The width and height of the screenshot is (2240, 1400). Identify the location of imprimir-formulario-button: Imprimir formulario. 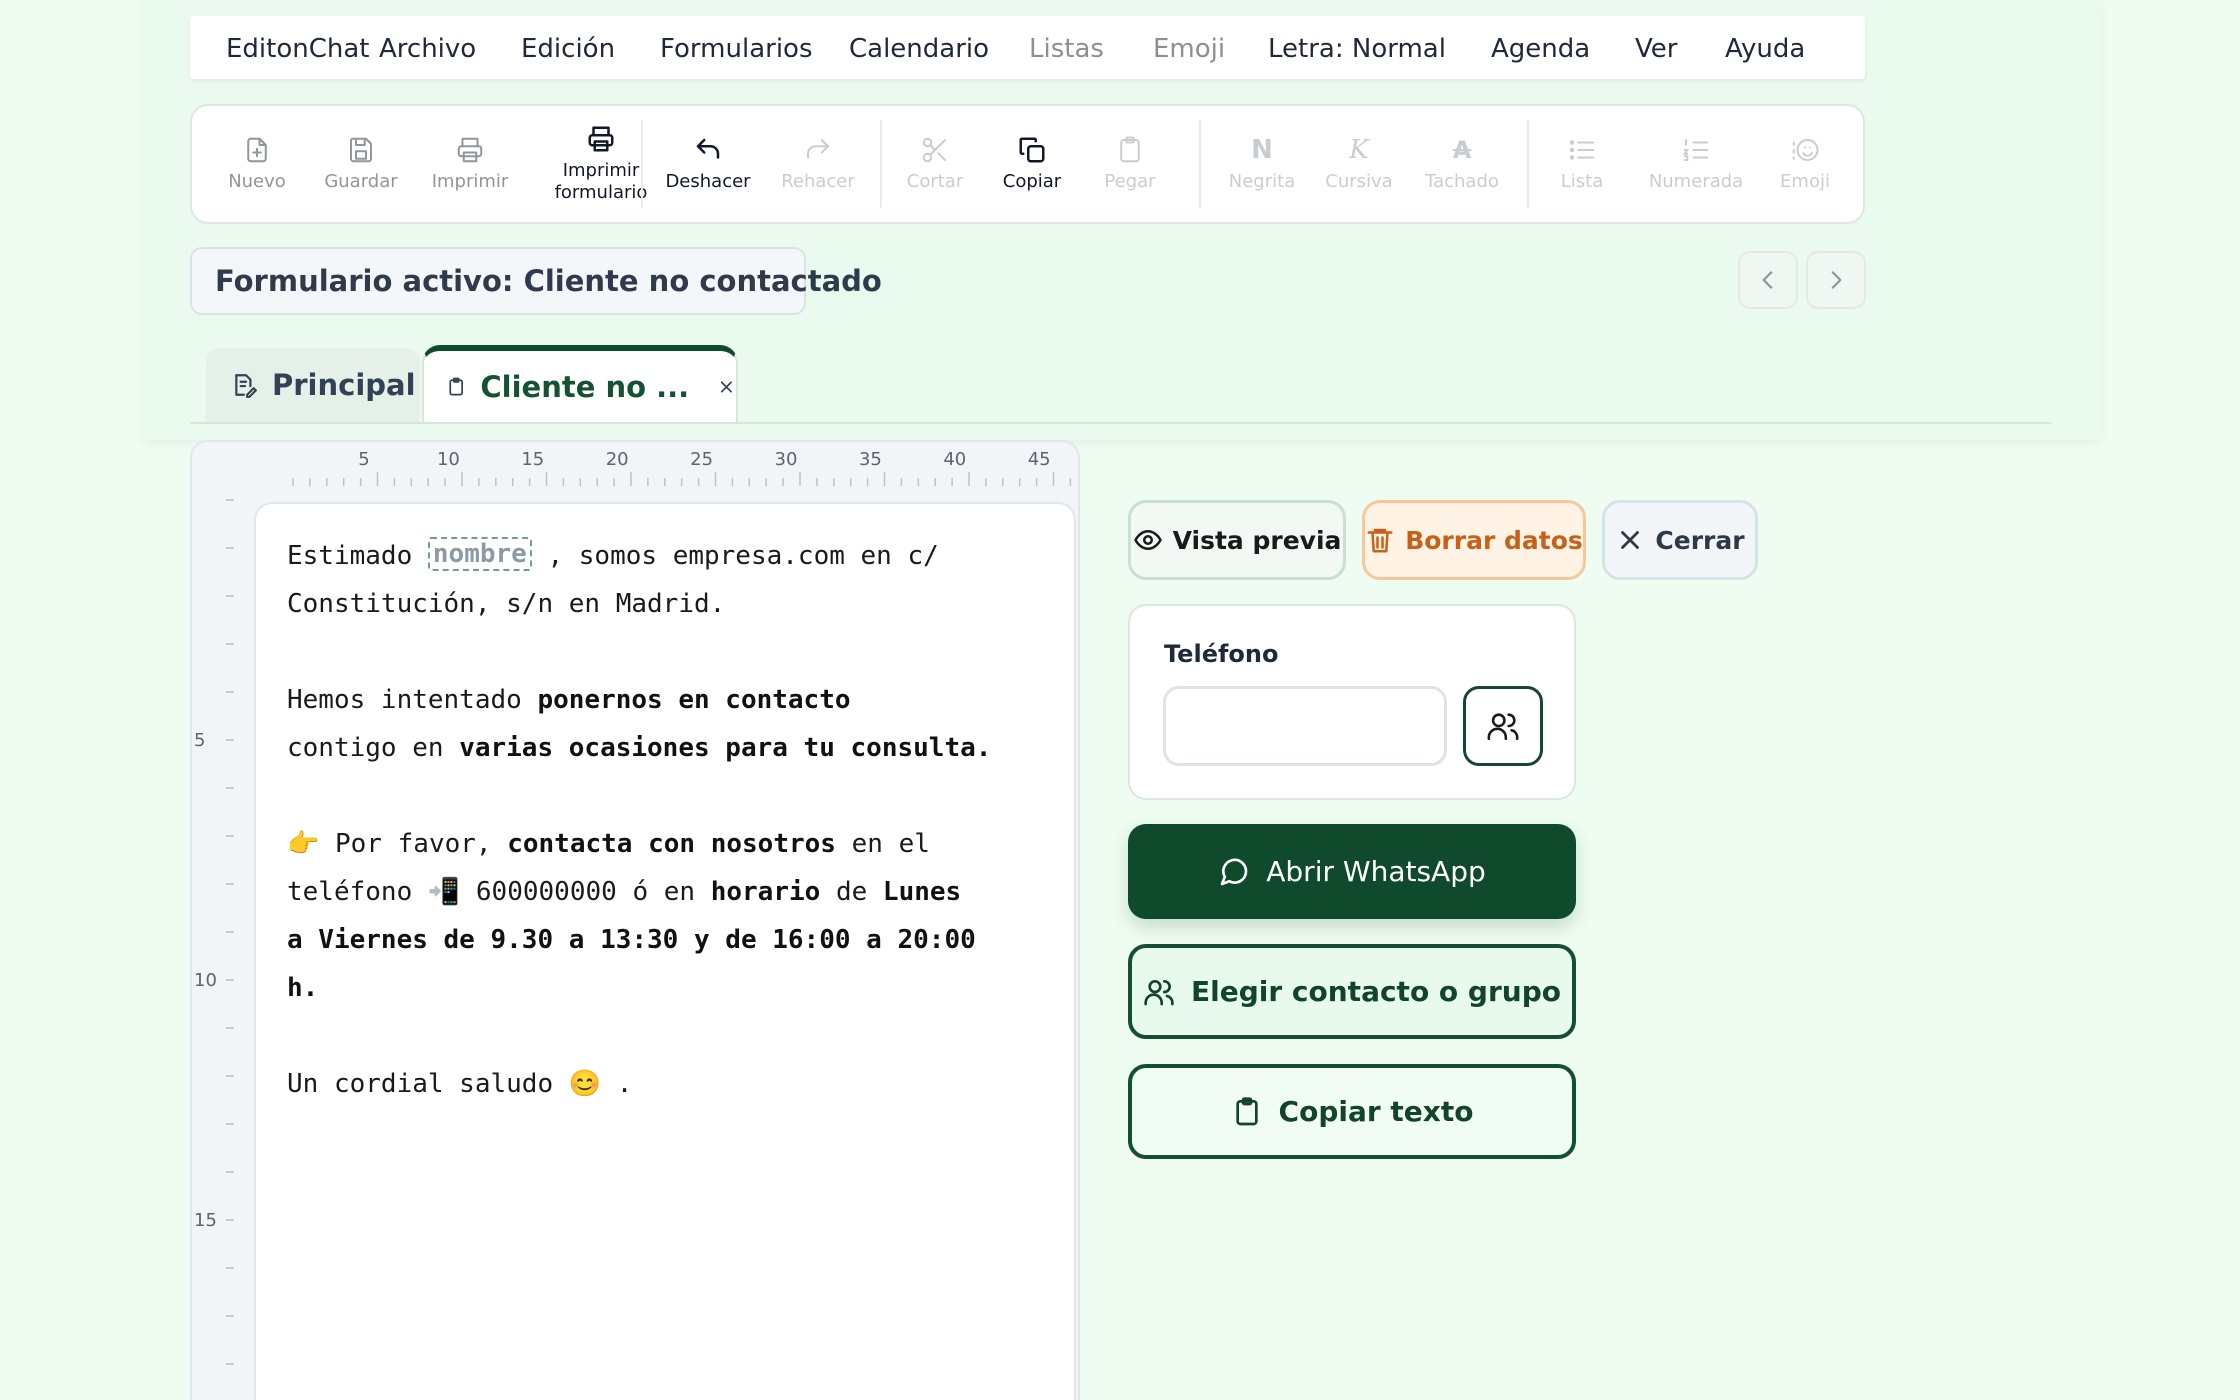
(601, 164).